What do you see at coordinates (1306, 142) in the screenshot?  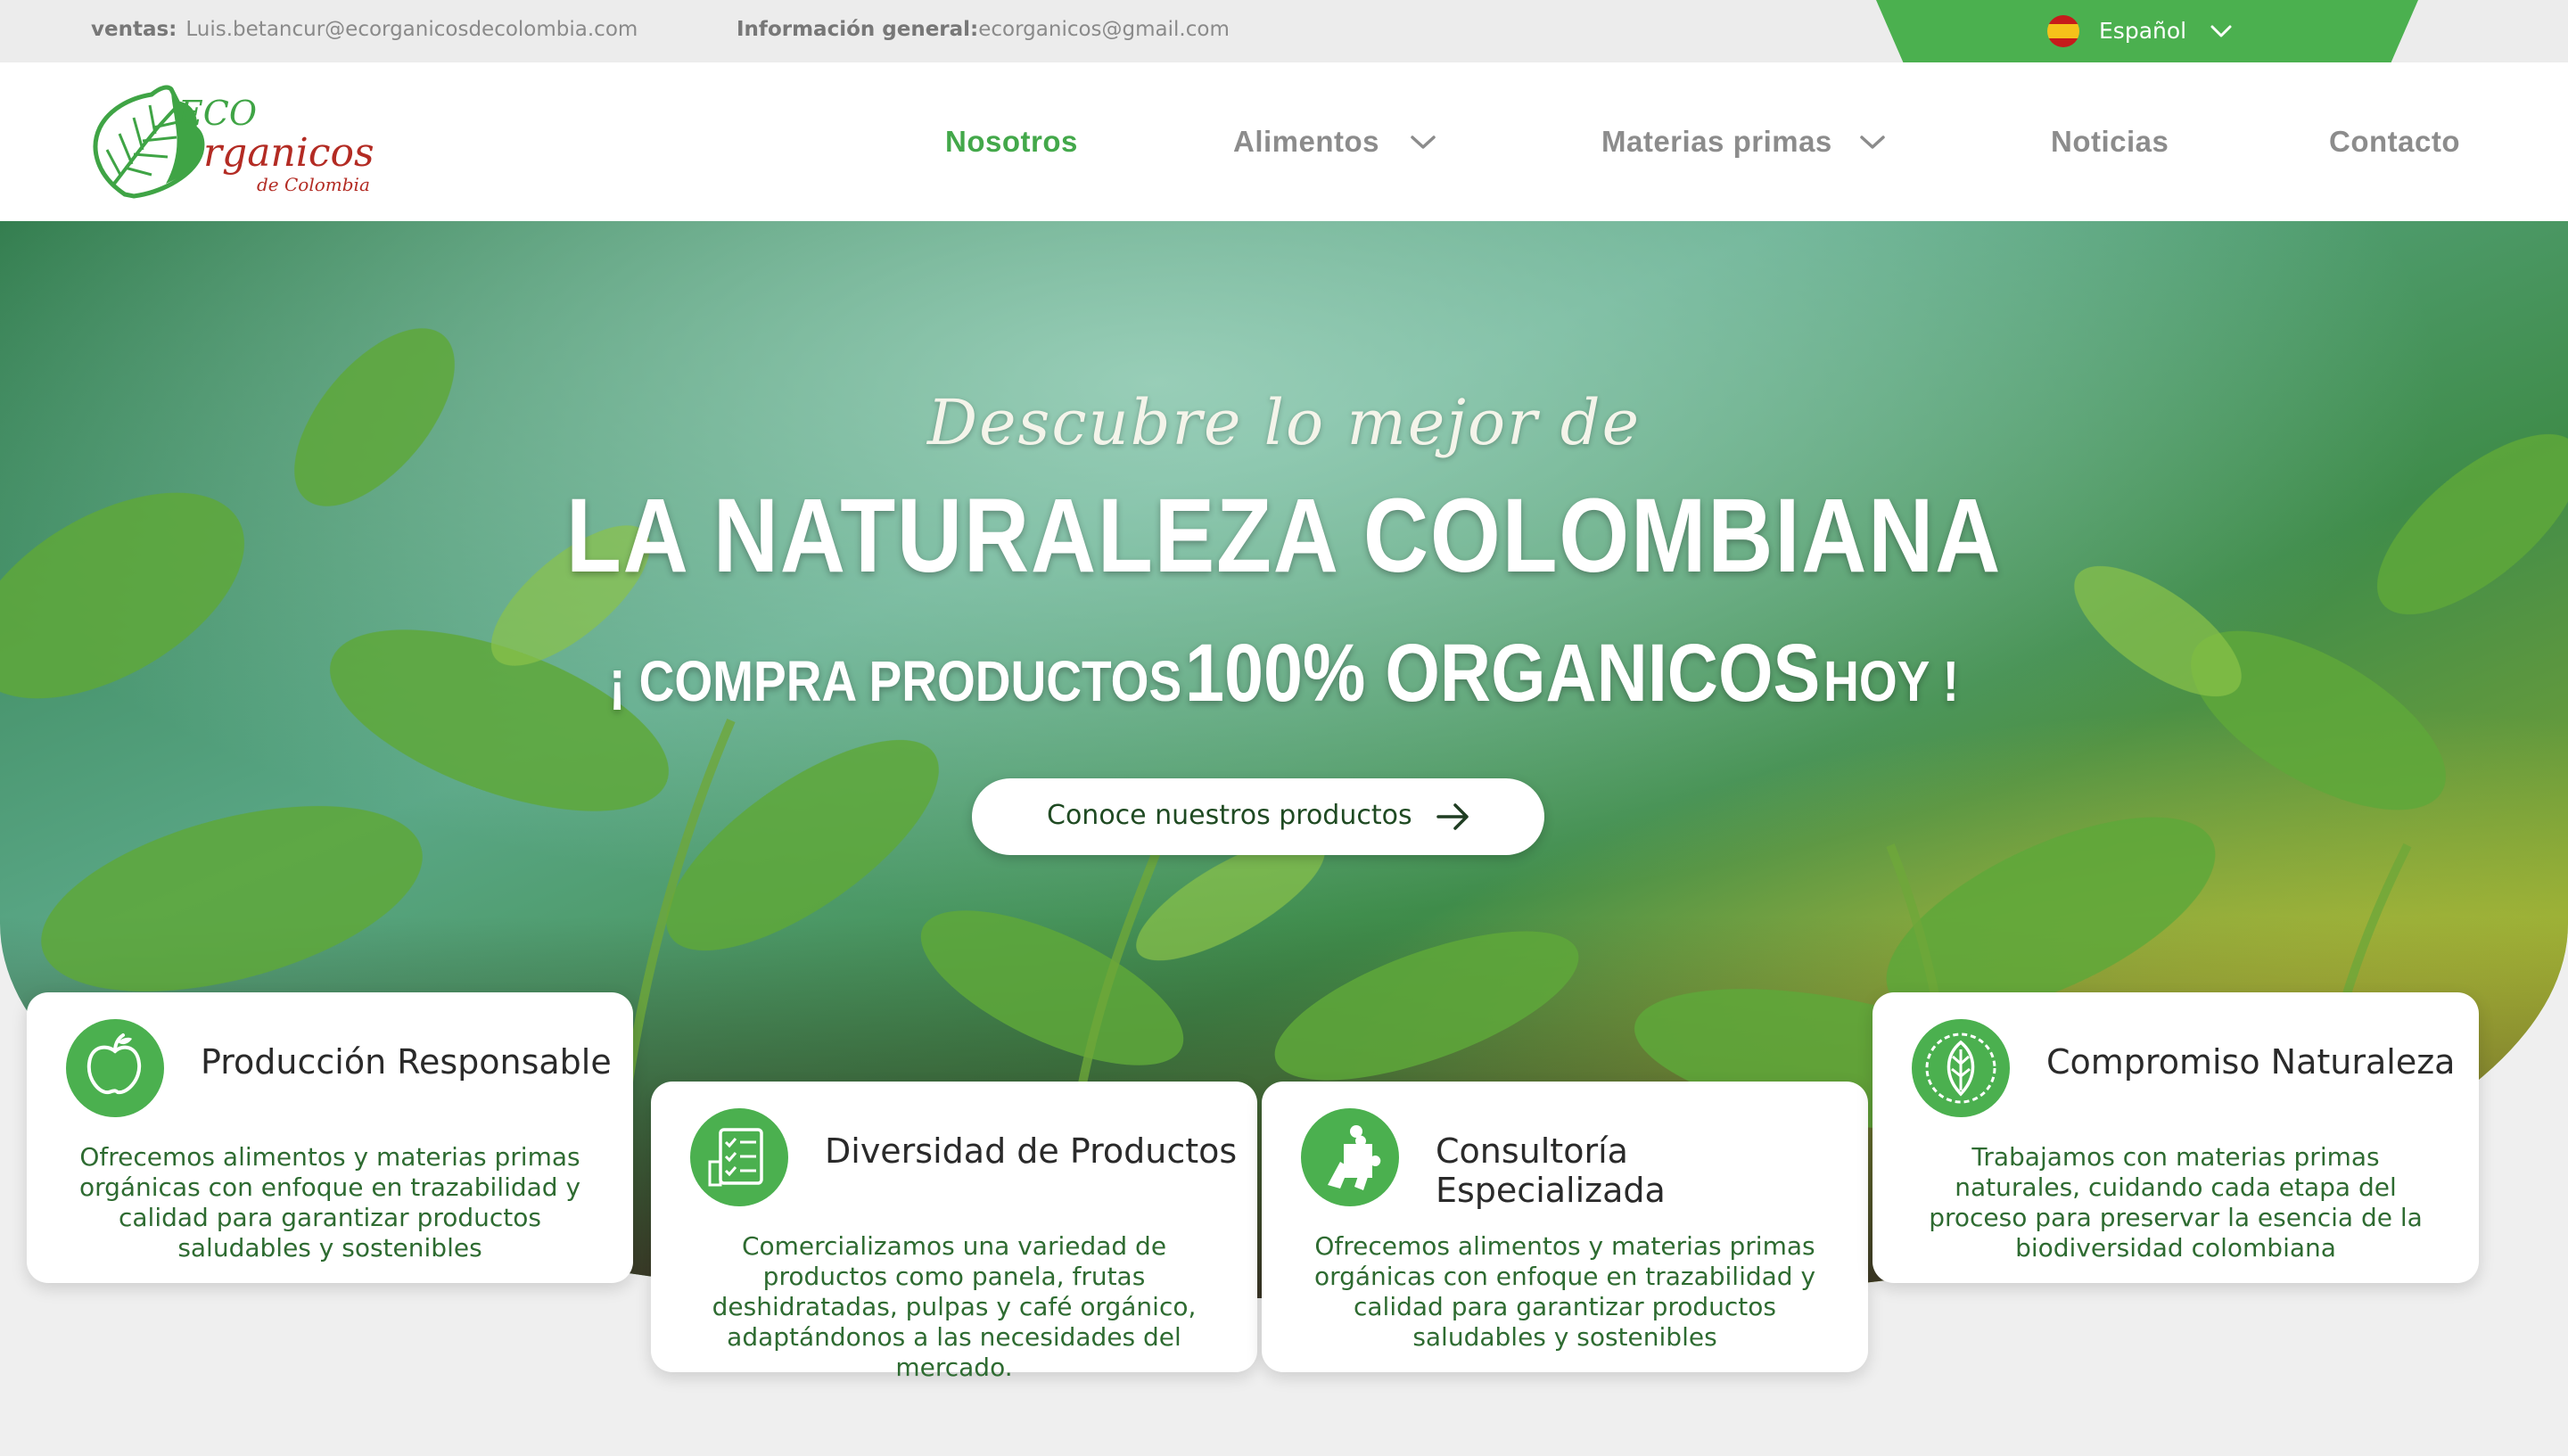 I see `nav-item-alimentos: Alimentos` at bounding box center [1306, 142].